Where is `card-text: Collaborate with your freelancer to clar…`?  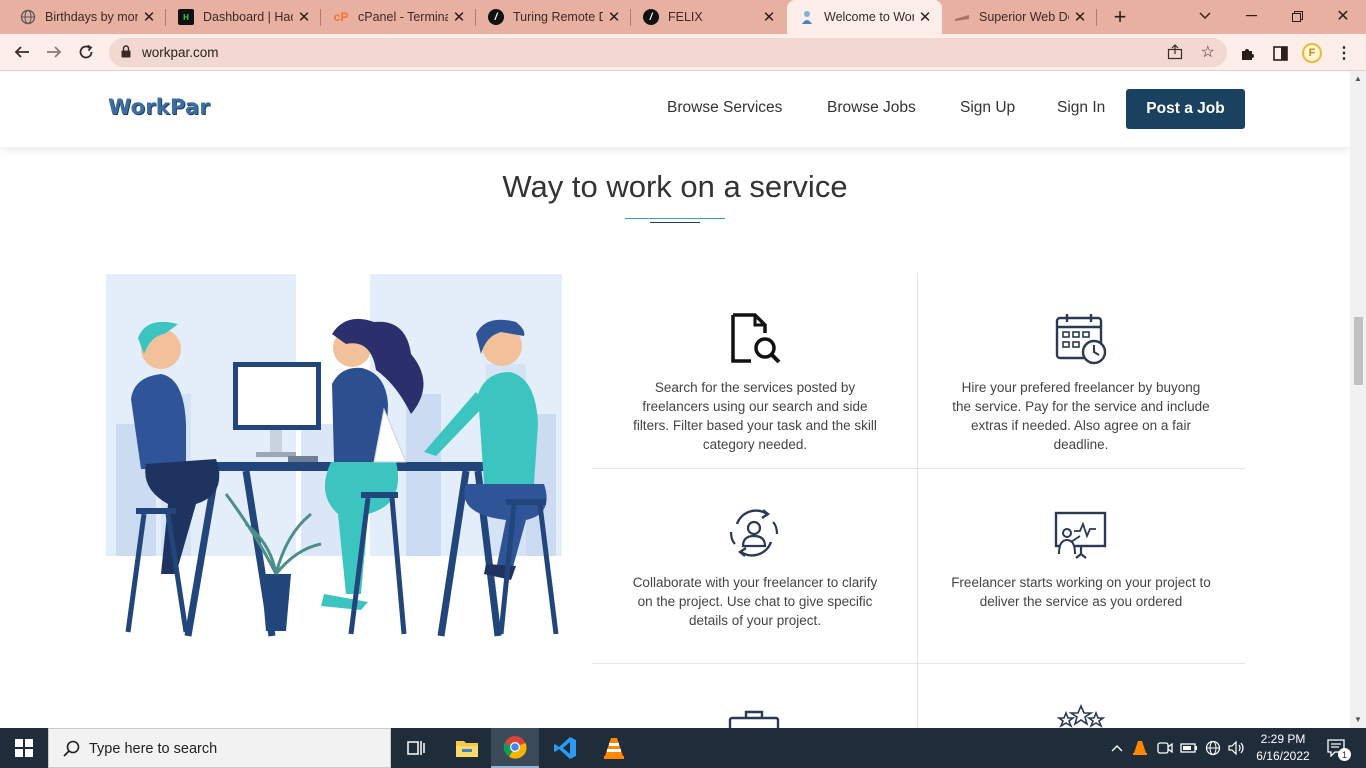
card-text: Collaborate with your freelancer to clar… is located at coordinates (755, 601).